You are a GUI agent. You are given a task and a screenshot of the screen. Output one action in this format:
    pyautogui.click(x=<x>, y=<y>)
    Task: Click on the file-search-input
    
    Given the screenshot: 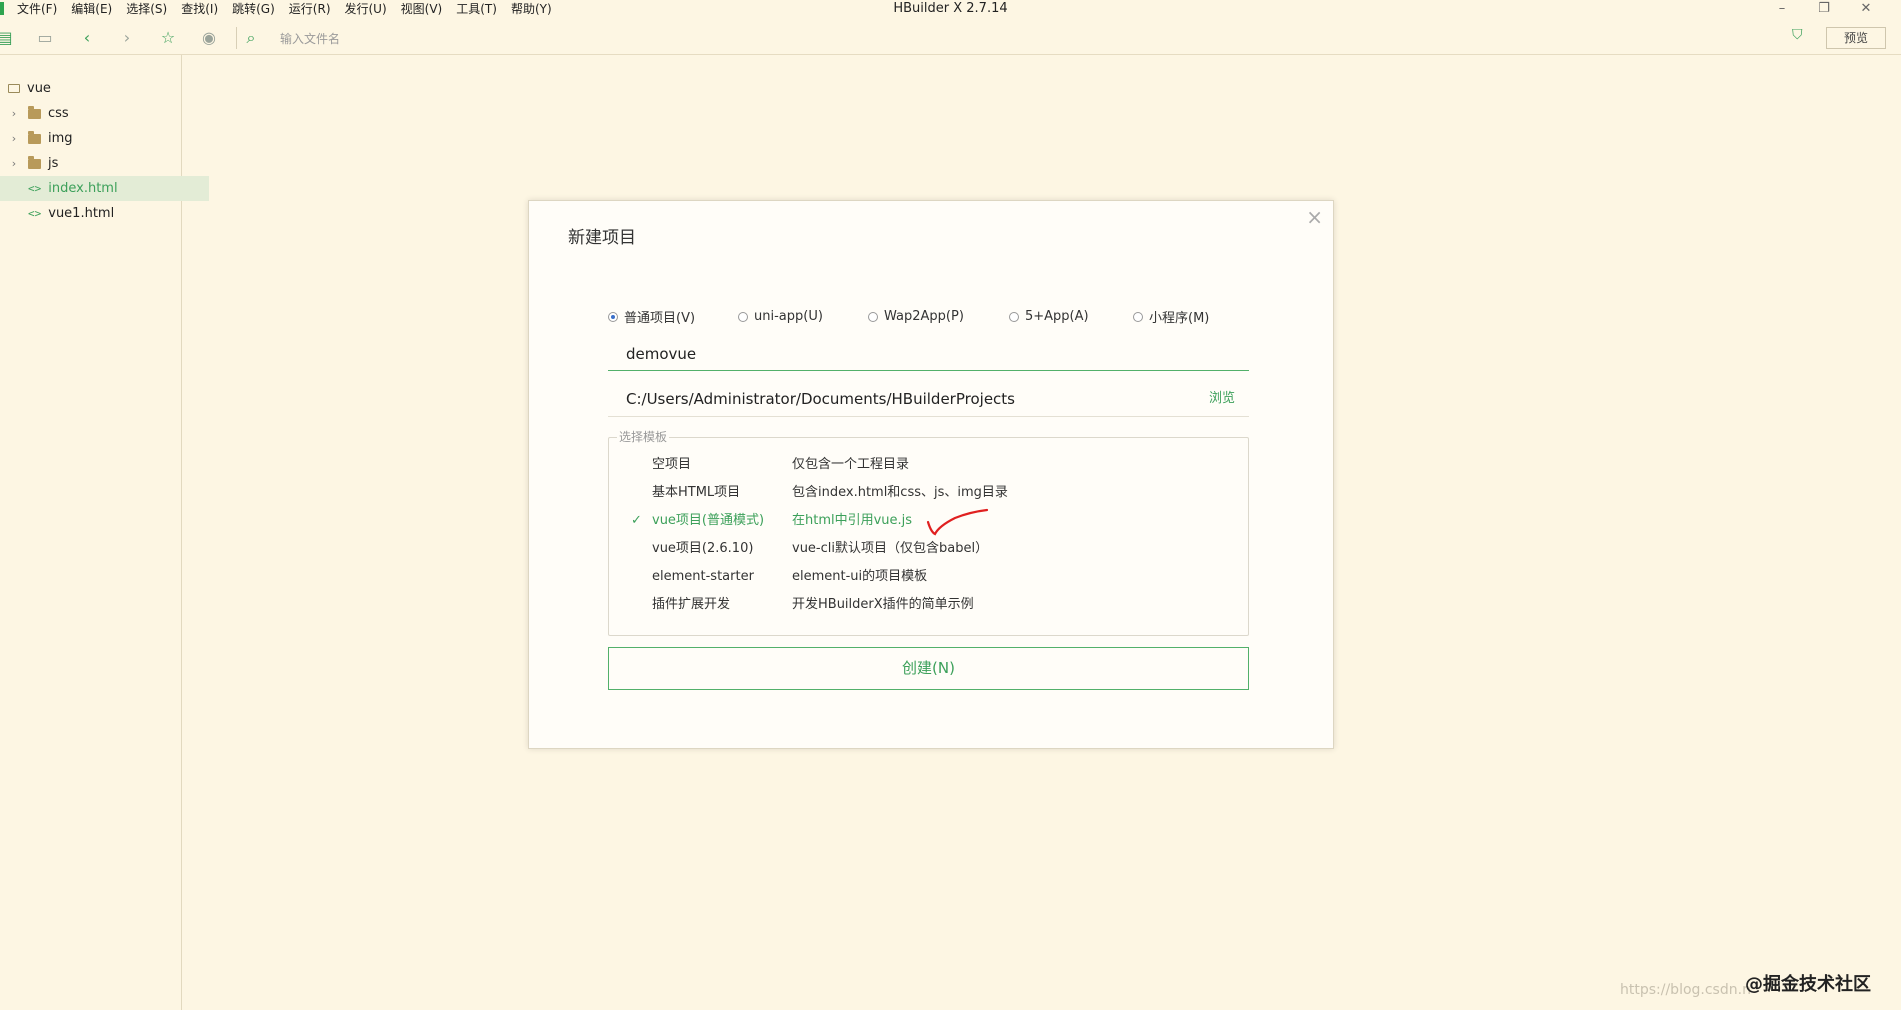 What is the action you would take?
    pyautogui.click(x=1045, y=39)
    